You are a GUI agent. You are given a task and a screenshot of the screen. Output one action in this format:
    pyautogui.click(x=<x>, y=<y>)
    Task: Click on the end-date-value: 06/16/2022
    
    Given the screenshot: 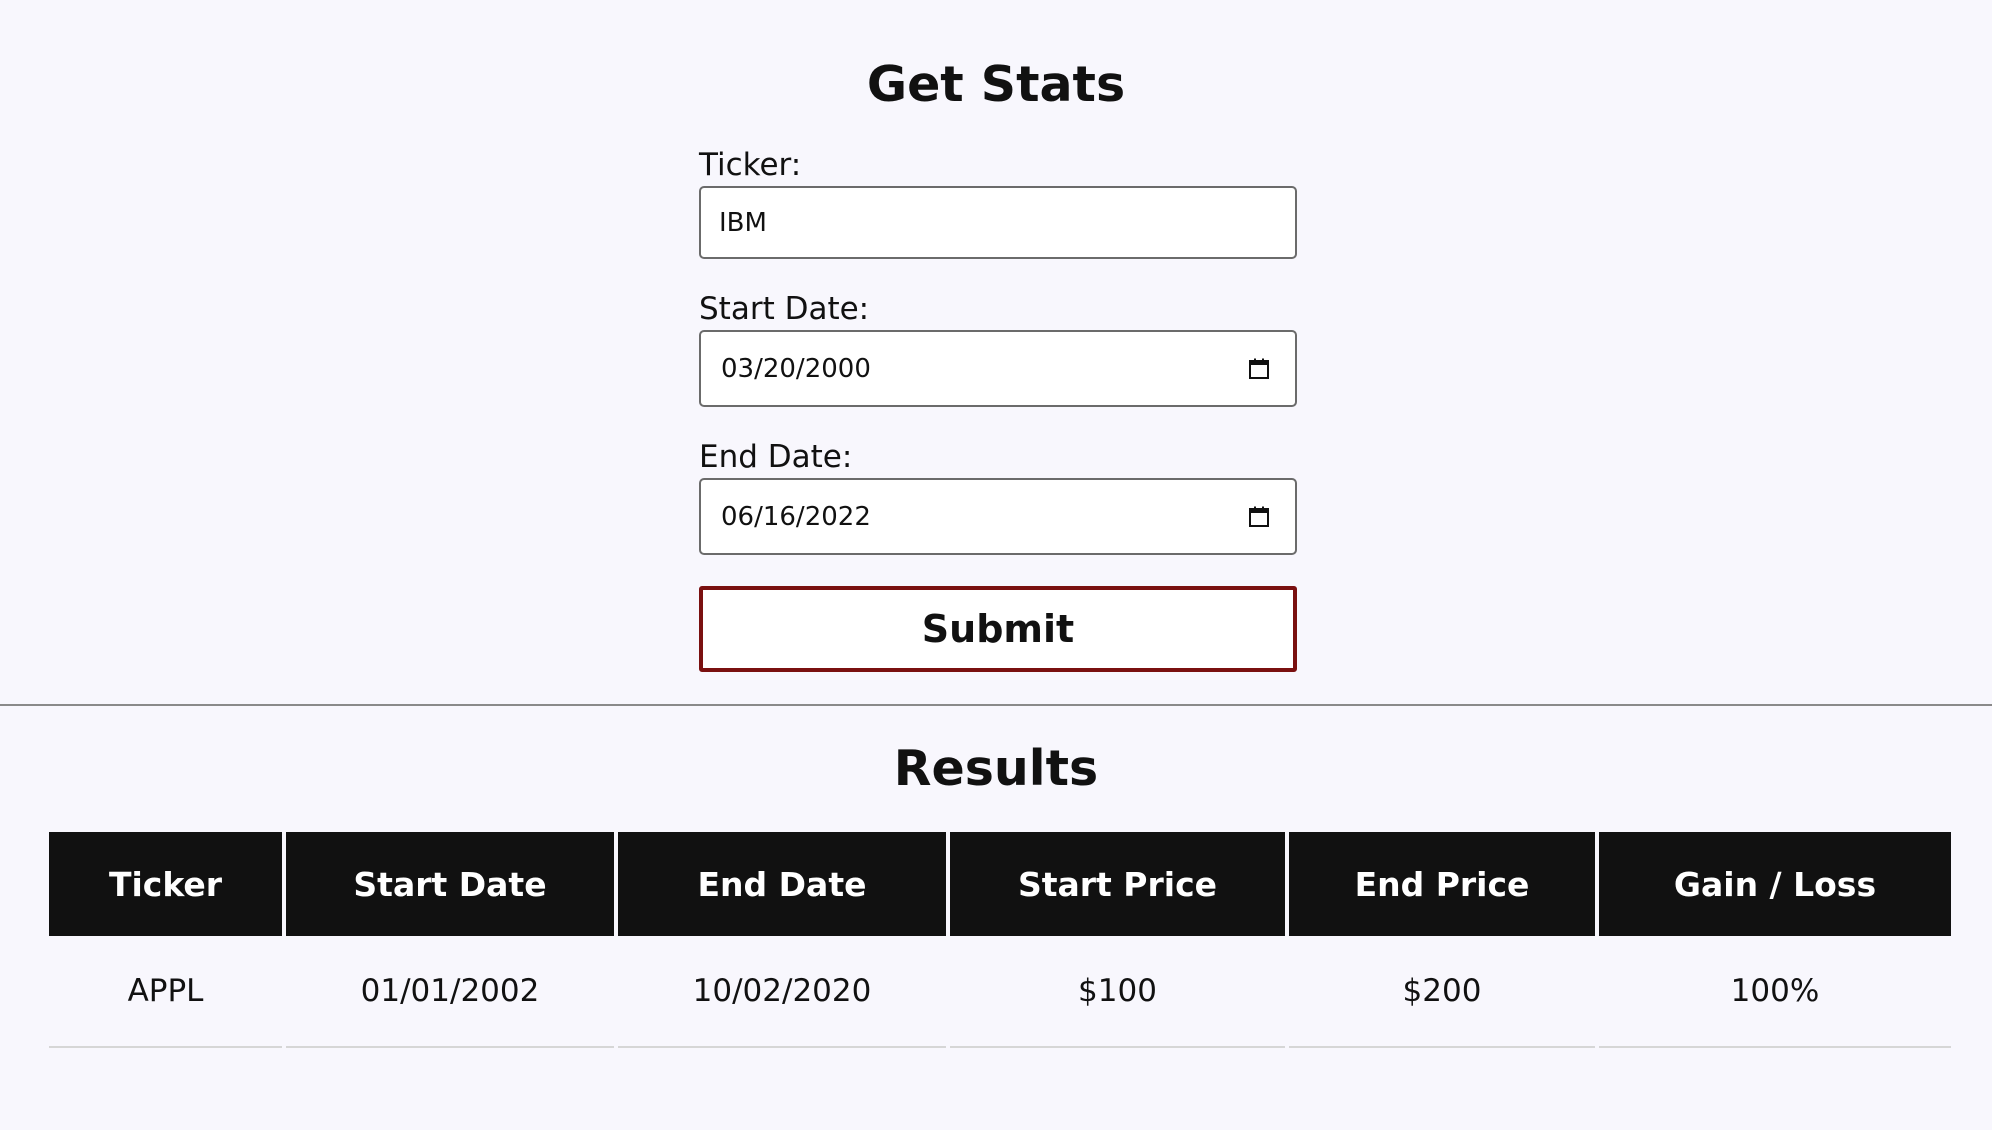 What is the action you would take?
    pyautogui.click(x=796, y=516)
    